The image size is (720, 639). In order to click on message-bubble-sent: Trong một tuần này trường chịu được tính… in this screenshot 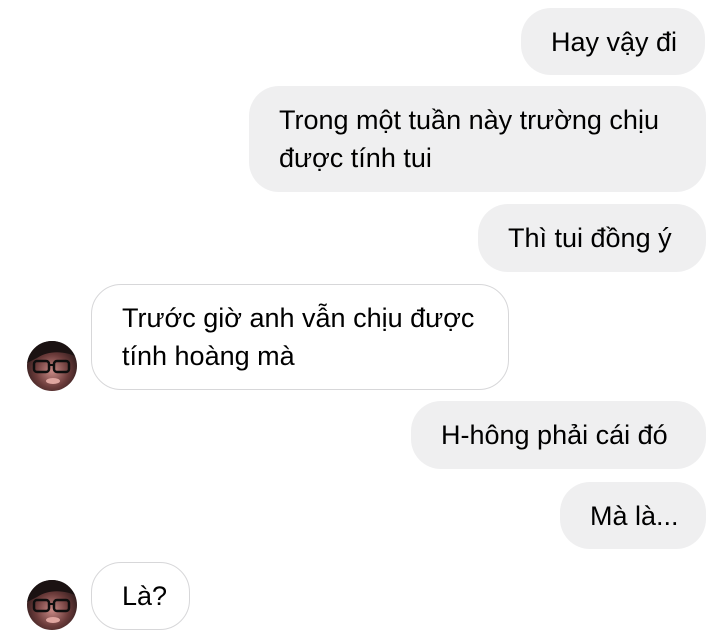, I will do `click(477, 139)`.